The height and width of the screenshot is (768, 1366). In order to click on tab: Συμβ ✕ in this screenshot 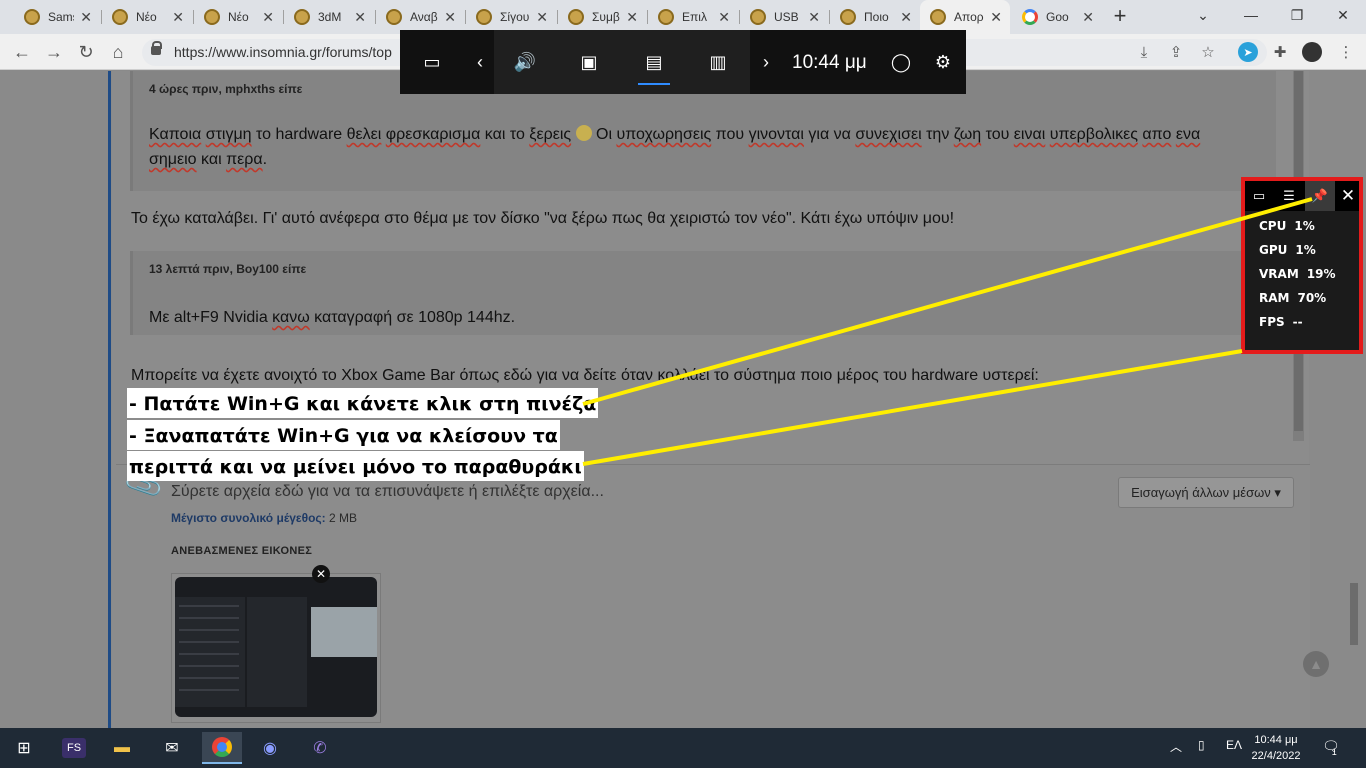, I will do `click(602, 17)`.